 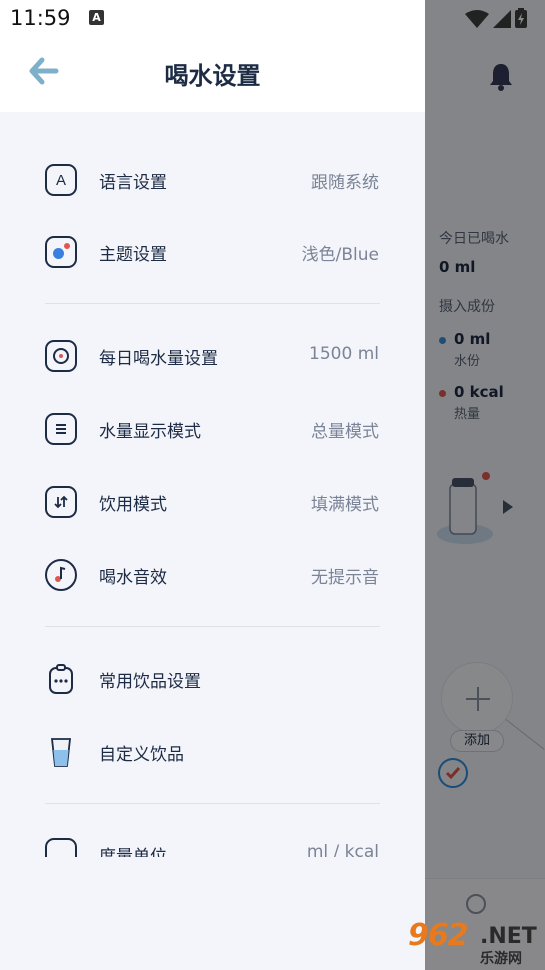 I want to click on setting-label: 每日喝水量设置, so click(x=158, y=359).